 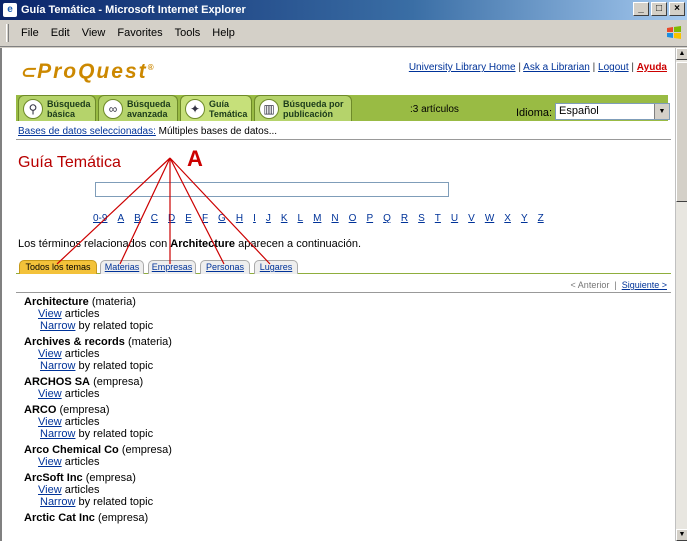 I want to click on annotation-label: A, so click(x=195, y=158).